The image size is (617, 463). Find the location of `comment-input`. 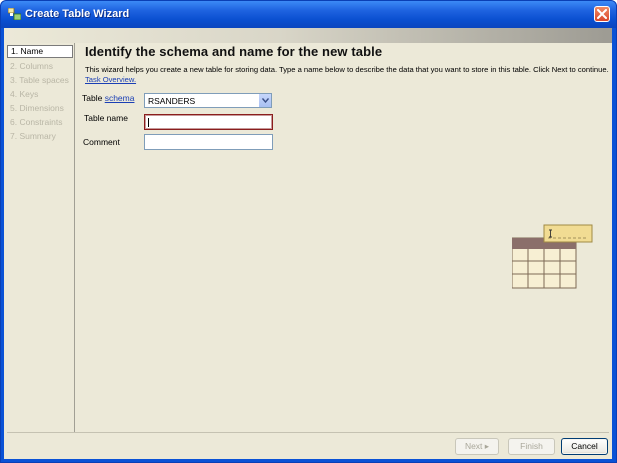

comment-input is located at coordinates (208, 142).